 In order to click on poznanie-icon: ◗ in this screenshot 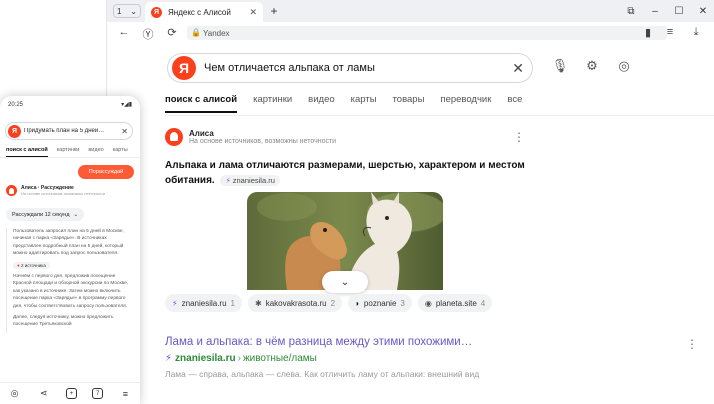, I will do `click(357, 303)`.